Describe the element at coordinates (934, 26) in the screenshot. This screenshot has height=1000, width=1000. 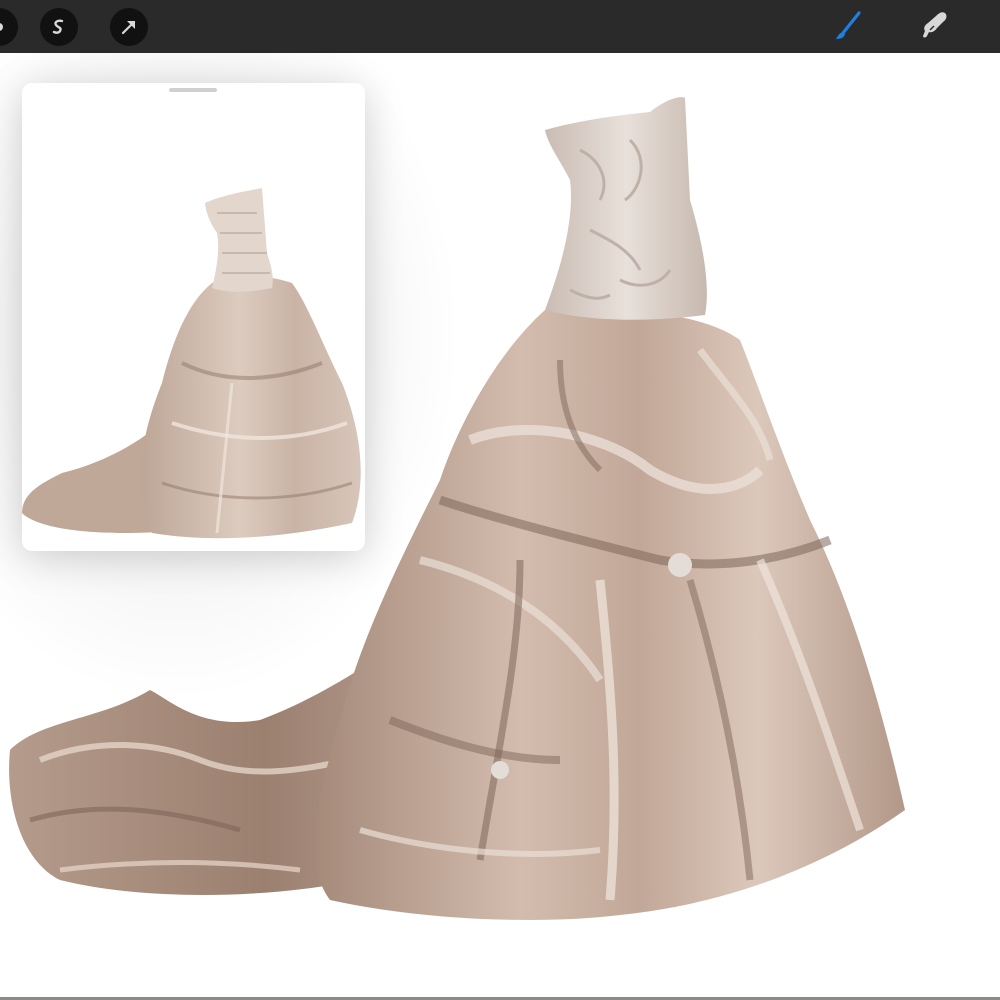
I see `smudge-icon` at that location.